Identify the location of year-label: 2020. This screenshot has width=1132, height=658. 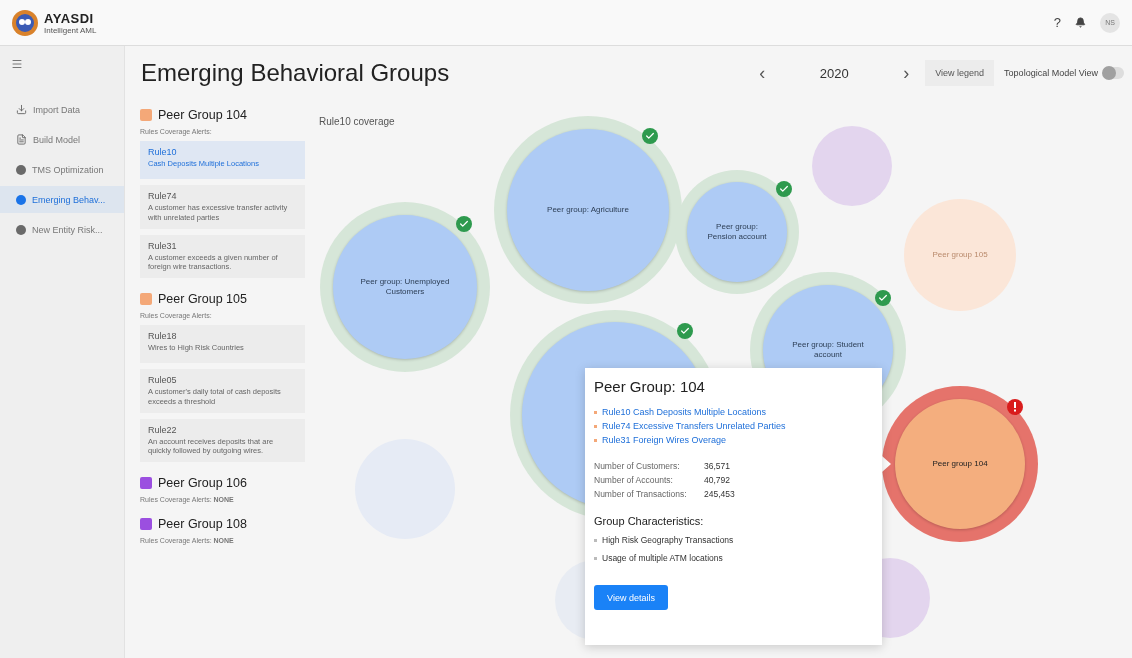
(834, 73).